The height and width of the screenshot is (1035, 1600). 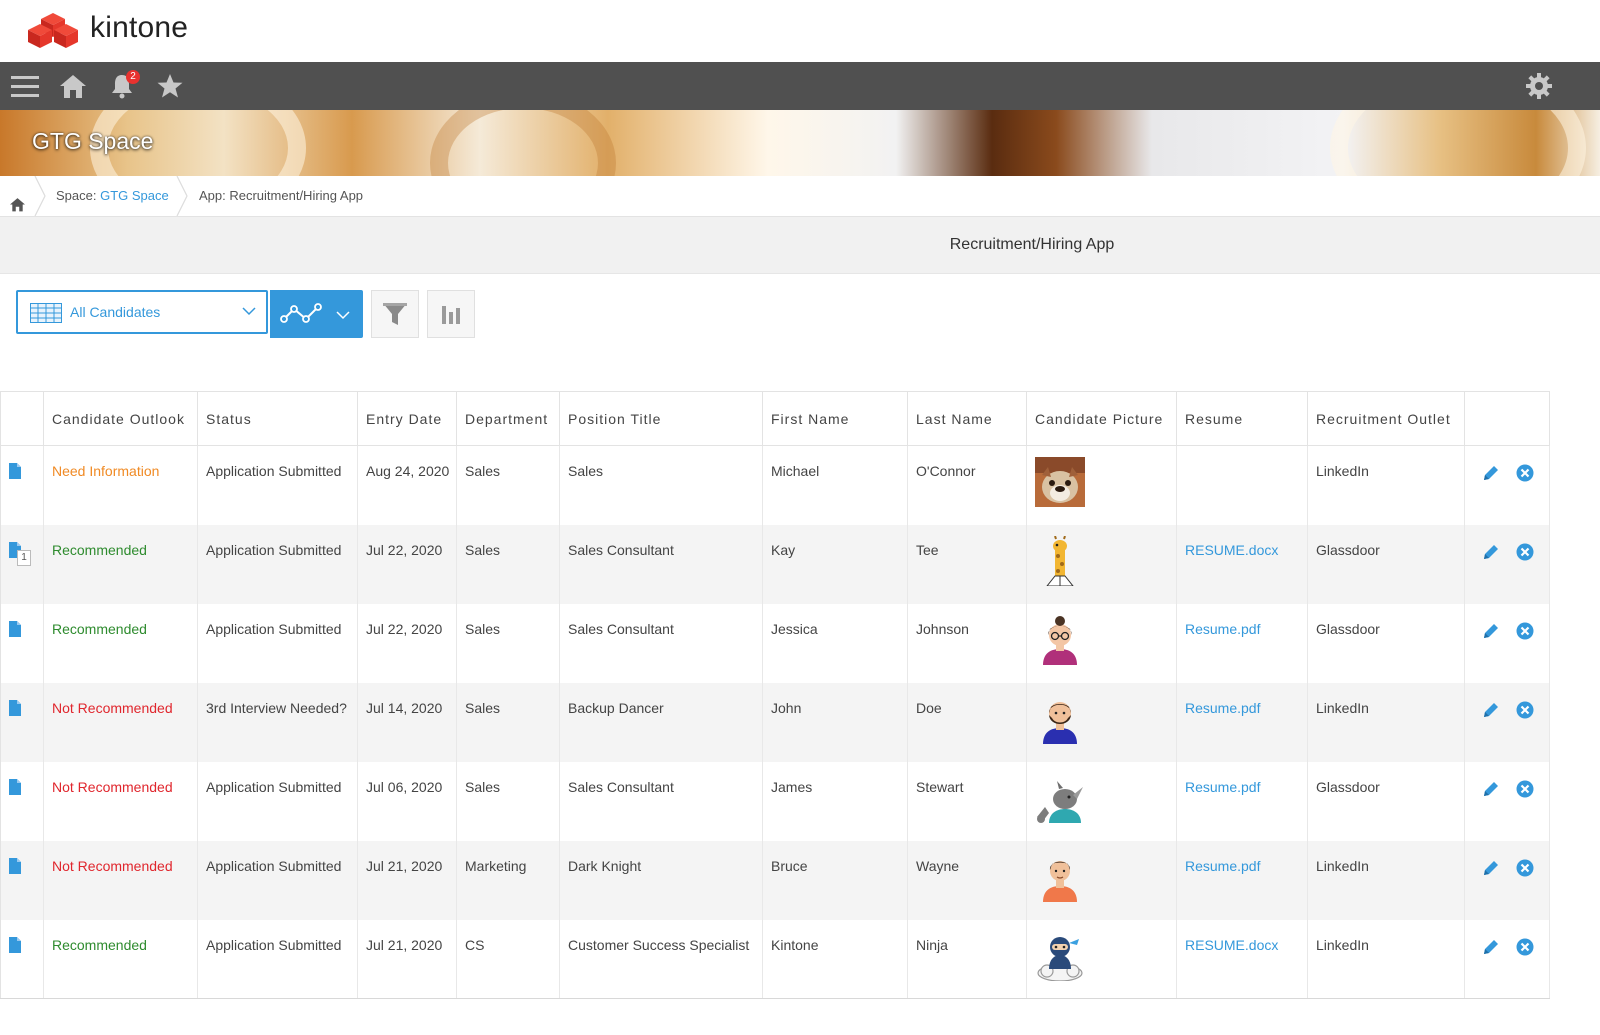 What do you see at coordinates (1386, 418) in the screenshot?
I see `column-header: Recruitment Outlet` at bounding box center [1386, 418].